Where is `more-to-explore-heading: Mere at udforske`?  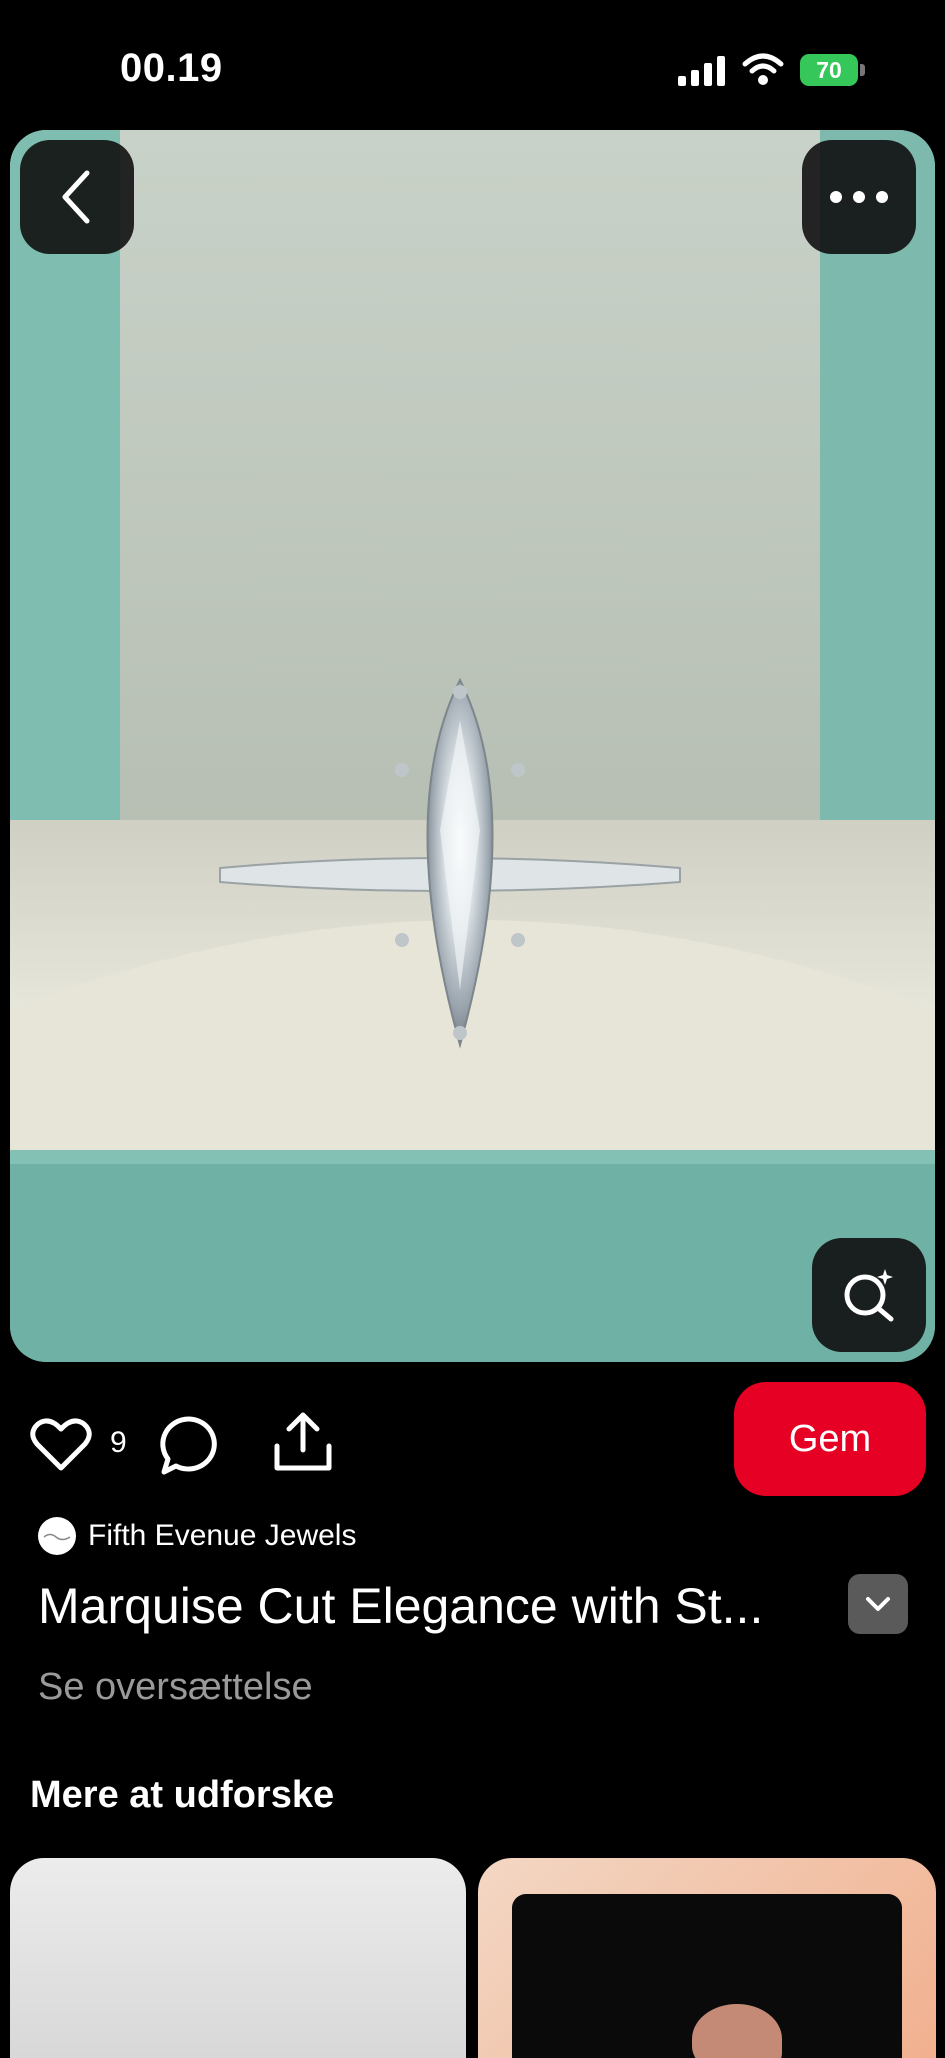 more-to-explore-heading: Mere at udforske is located at coordinates (182, 1795).